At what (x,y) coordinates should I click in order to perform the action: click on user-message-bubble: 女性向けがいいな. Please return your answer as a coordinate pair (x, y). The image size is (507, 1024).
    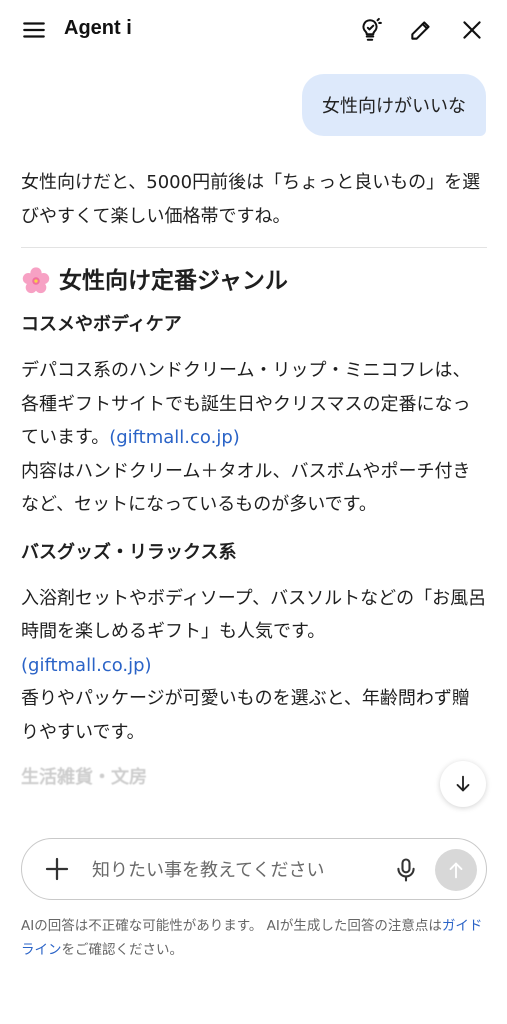
    Looking at the image, I should click on (394, 105).